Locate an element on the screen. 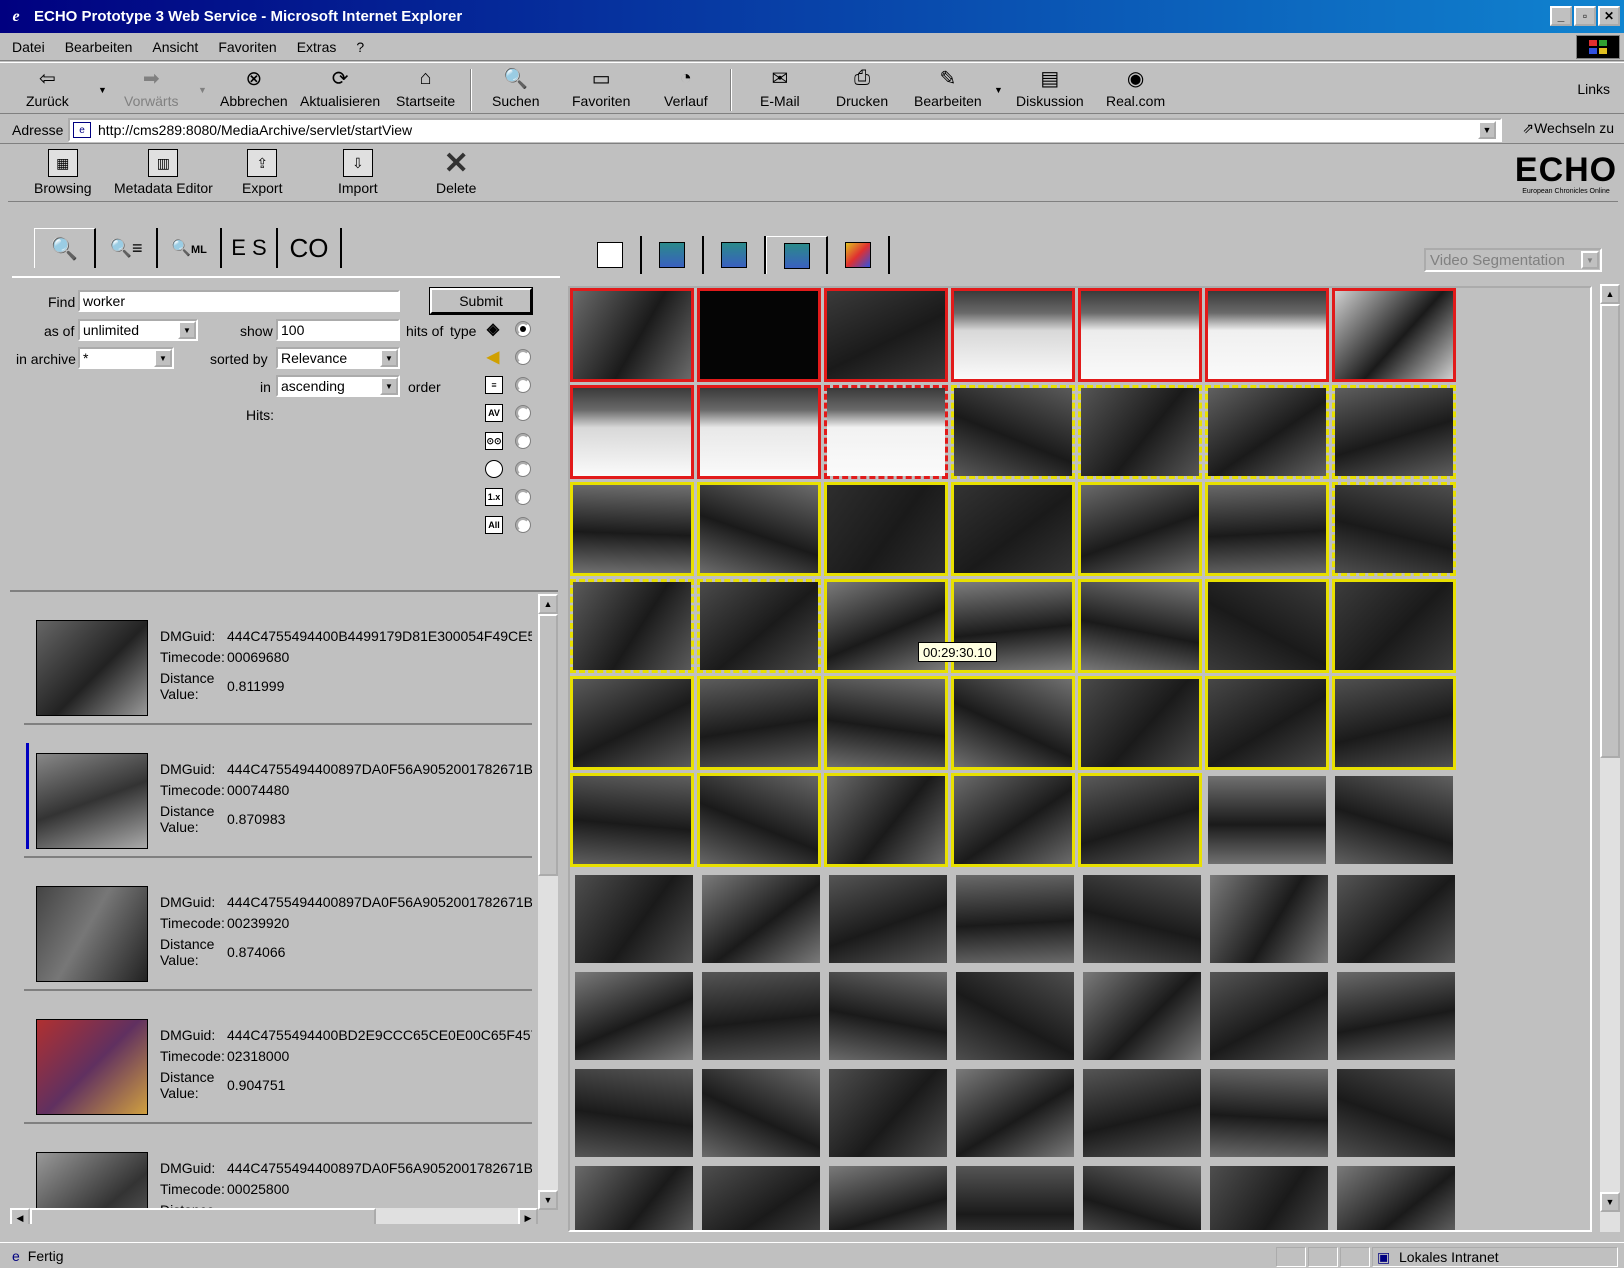  real-button: ◉ Real.com is located at coordinates (1135, 89).